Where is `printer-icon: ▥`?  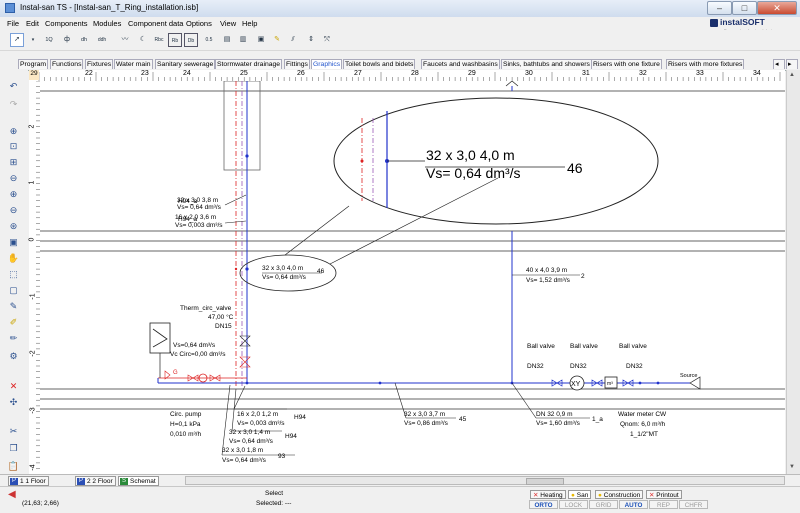
printer-icon: ▥ is located at coordinates (243, 40).